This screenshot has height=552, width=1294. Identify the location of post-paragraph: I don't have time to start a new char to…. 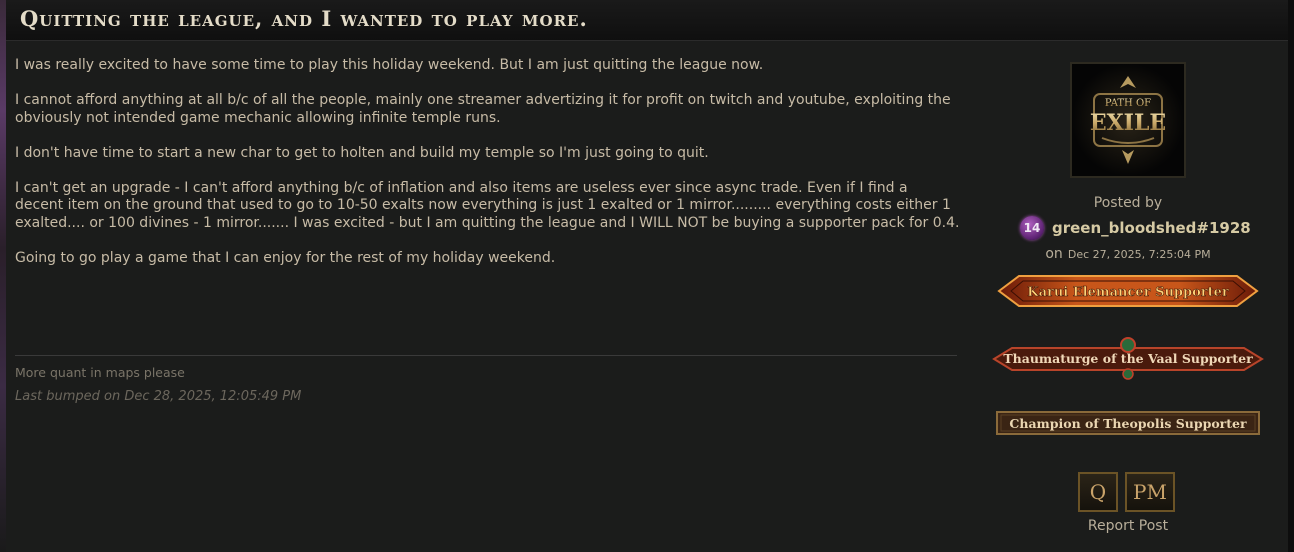
(362, 152).